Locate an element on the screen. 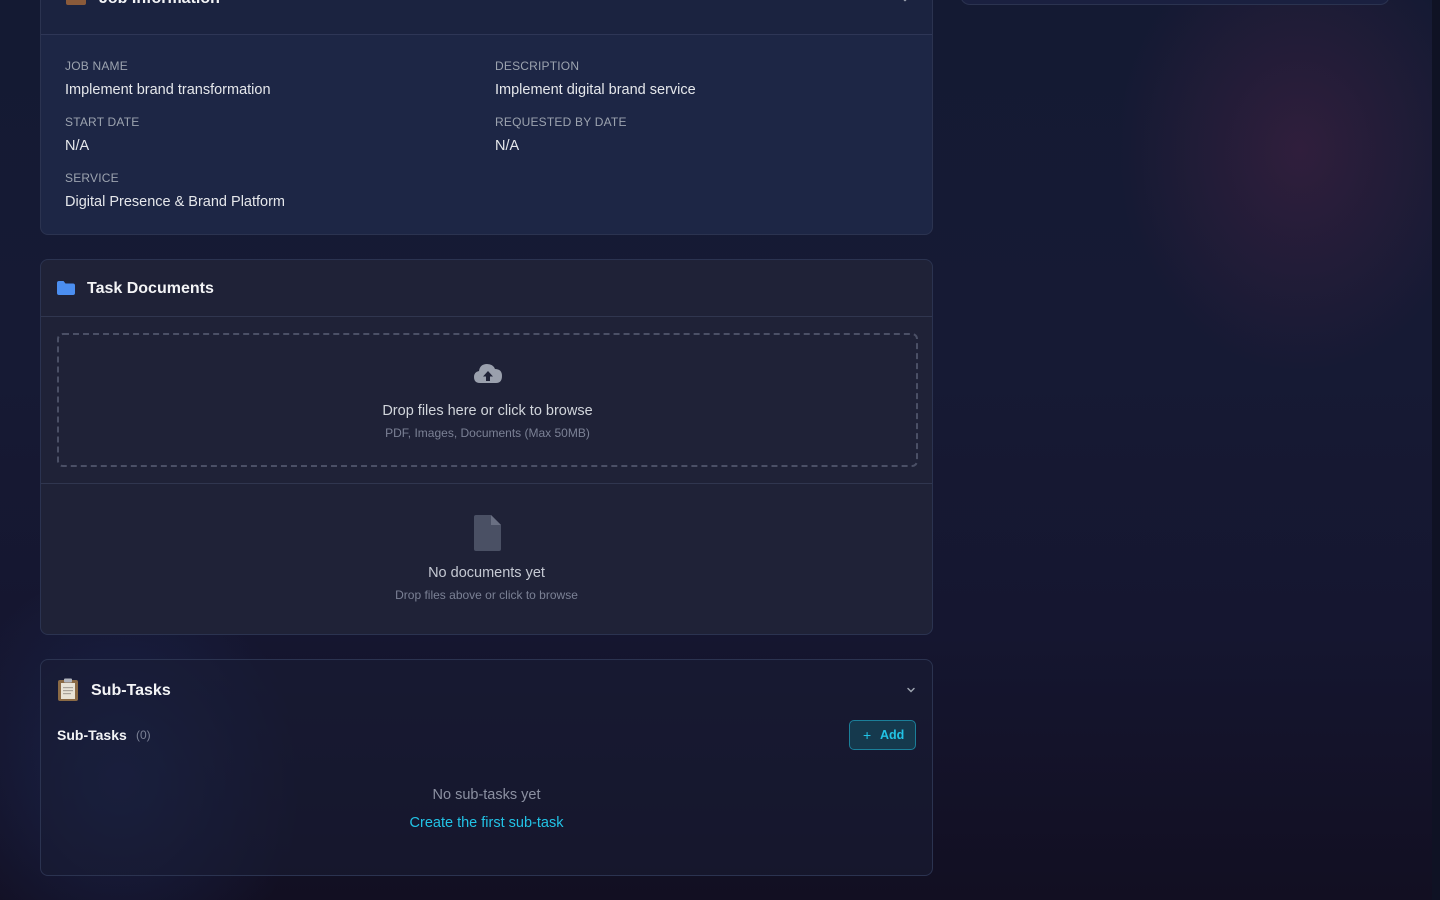 This screenshot has height=900, width=1440. empty-documents-title: No documents yet is located at coordinates (486, 573).